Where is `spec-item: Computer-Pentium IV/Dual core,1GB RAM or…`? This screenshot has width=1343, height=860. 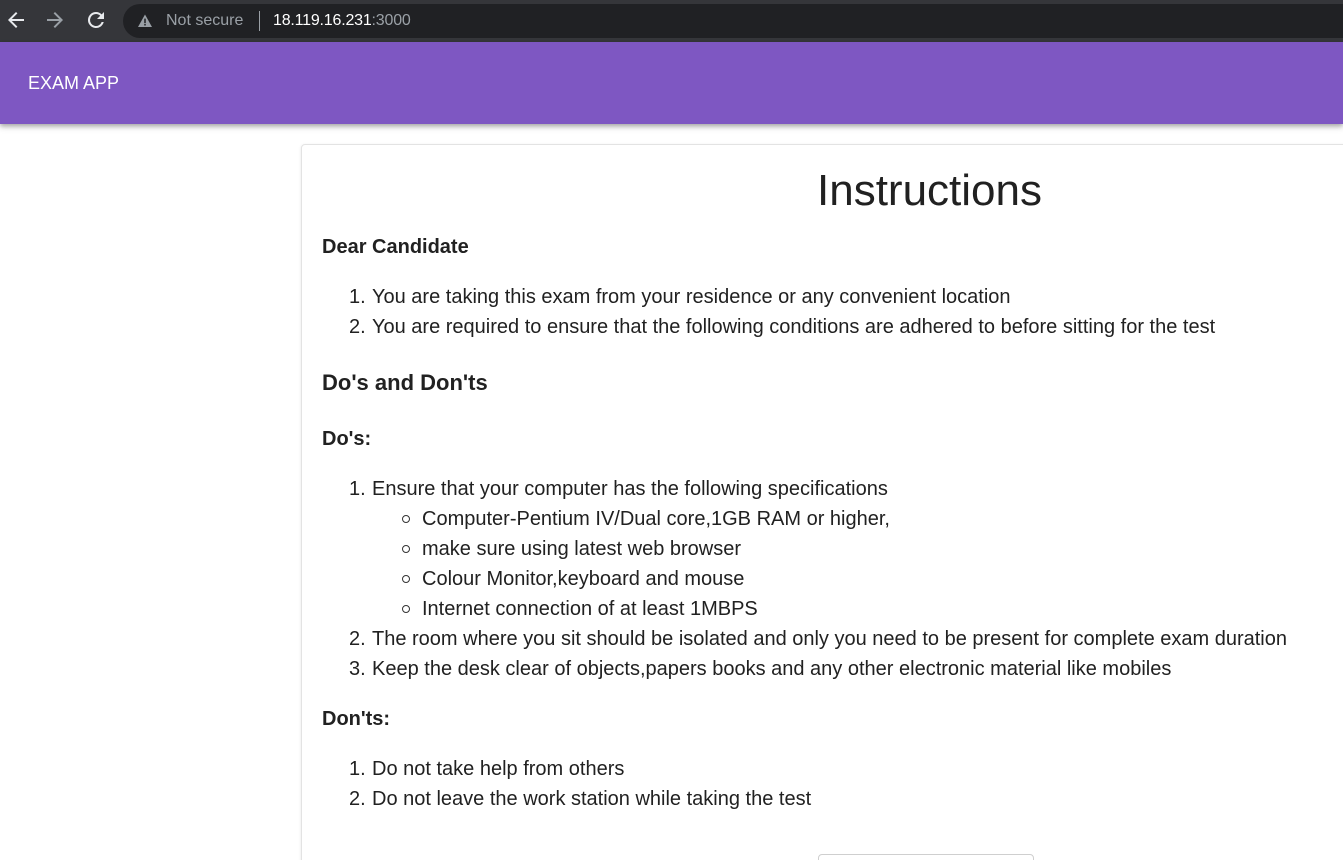
spec-item: Computer-Pentium IV/Dual core,1GB RAM or… is located at coordinates (656, 519).